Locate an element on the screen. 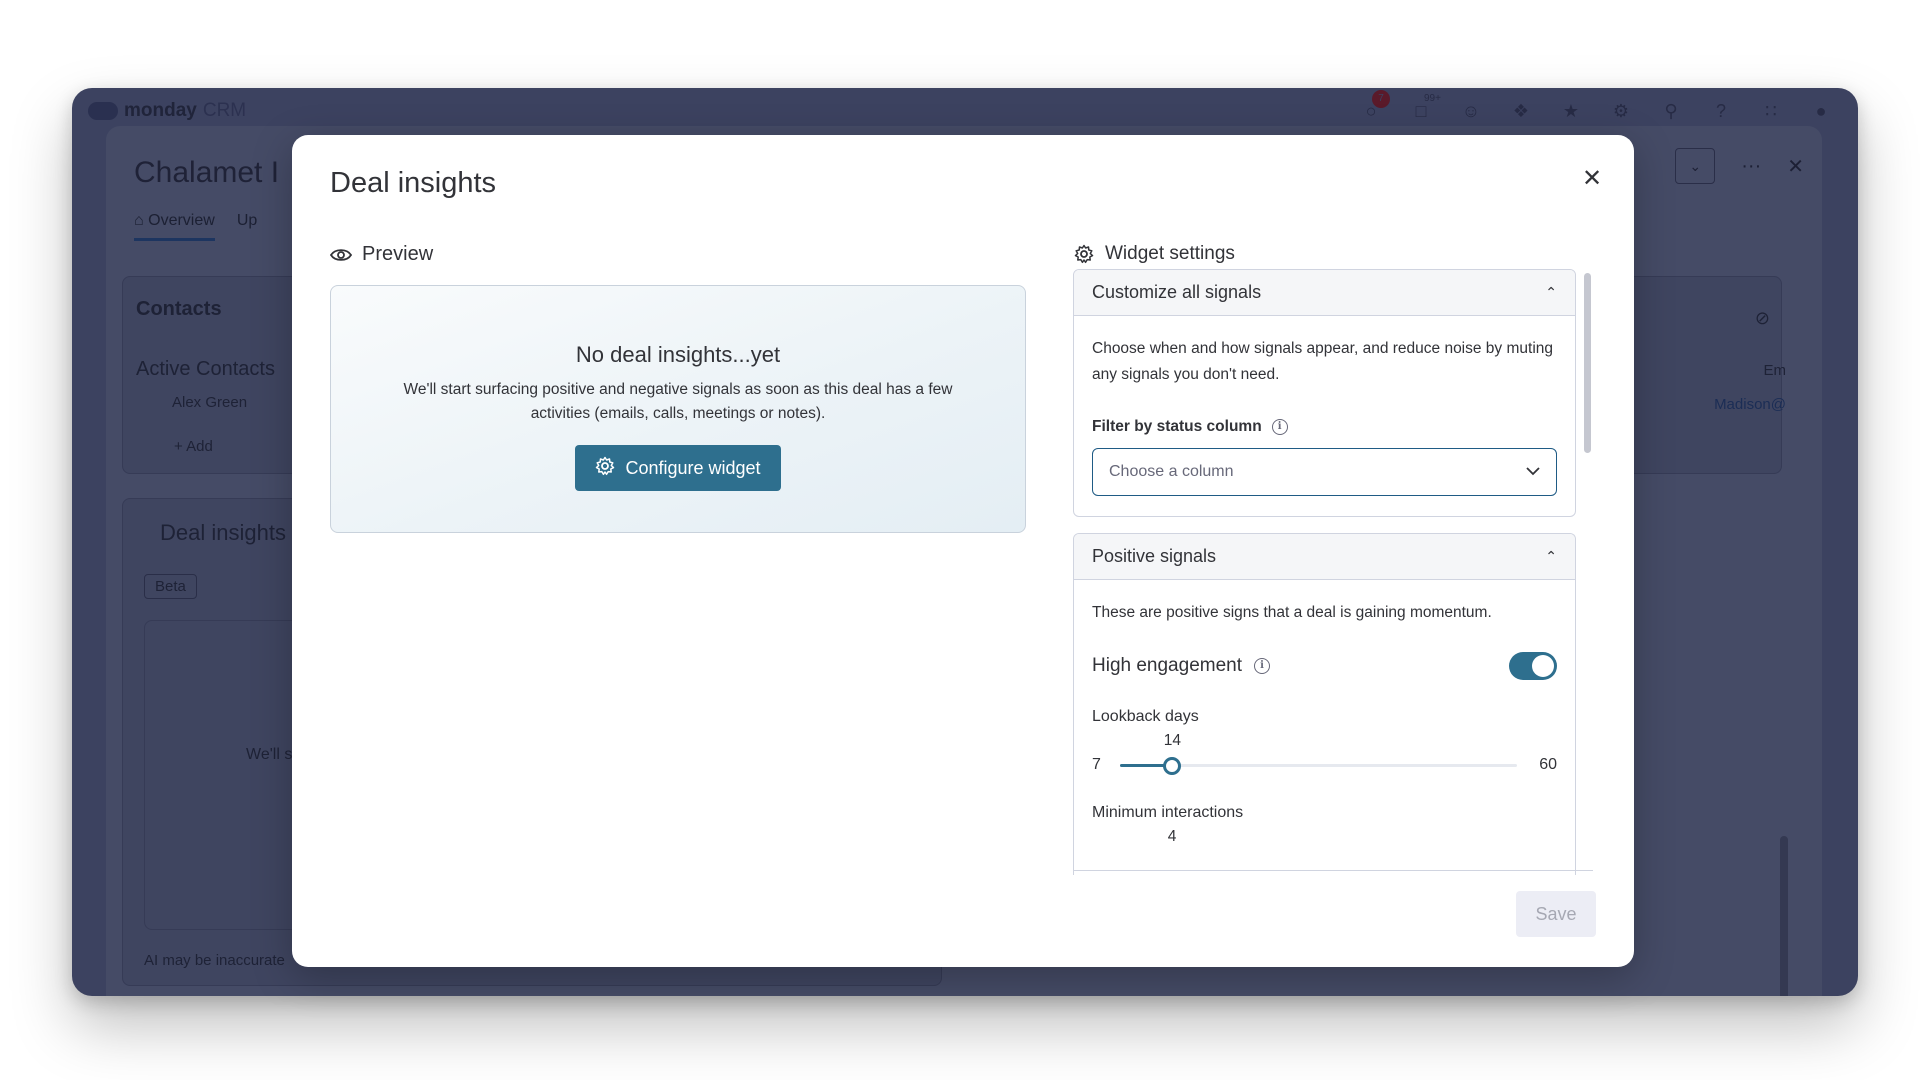 This screenshot has height=1080, width=1920. item-title: Chalamet I is located at coordinates (207, 172).